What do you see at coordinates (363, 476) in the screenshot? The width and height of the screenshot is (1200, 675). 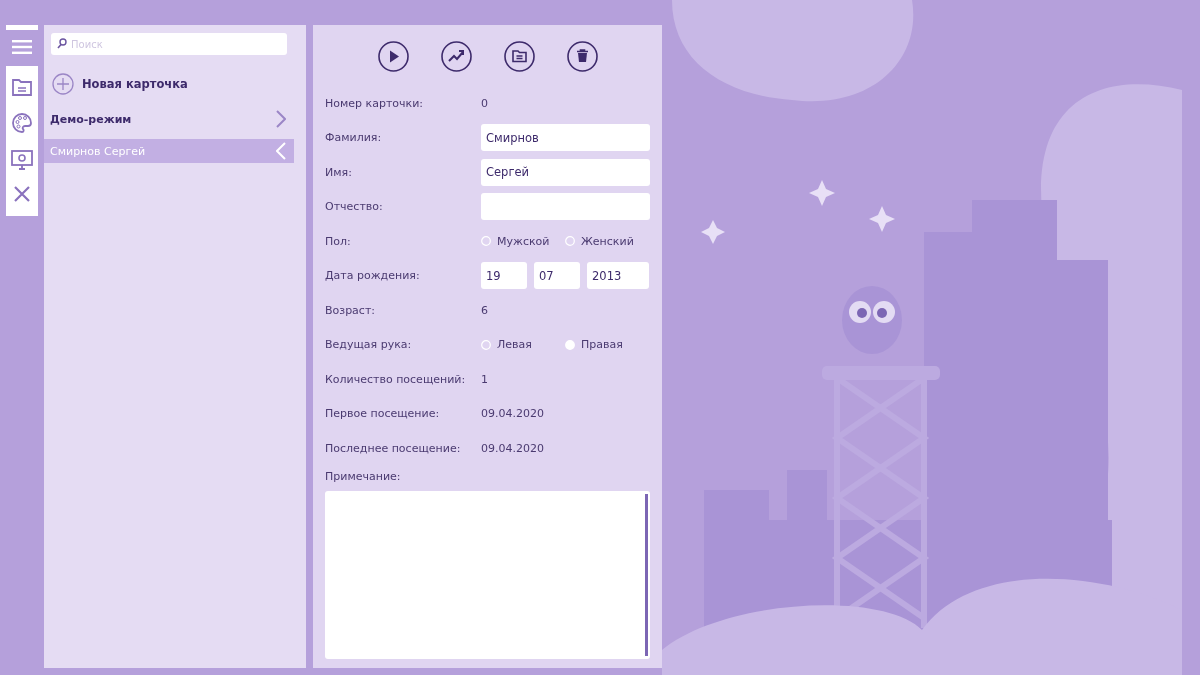 I see `field-label: Примечание:` at bounding box center [363, 476].